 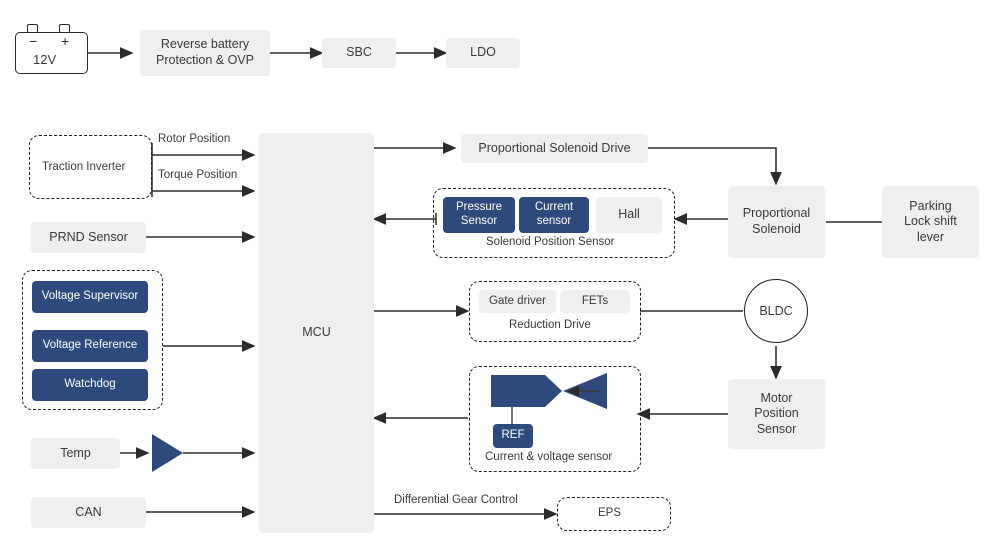 What do you see at coordinates (456, 500) in the screenshot?
I see `label-differential-gear-control: Differential Gear Control` at bounding box center [456, 500].